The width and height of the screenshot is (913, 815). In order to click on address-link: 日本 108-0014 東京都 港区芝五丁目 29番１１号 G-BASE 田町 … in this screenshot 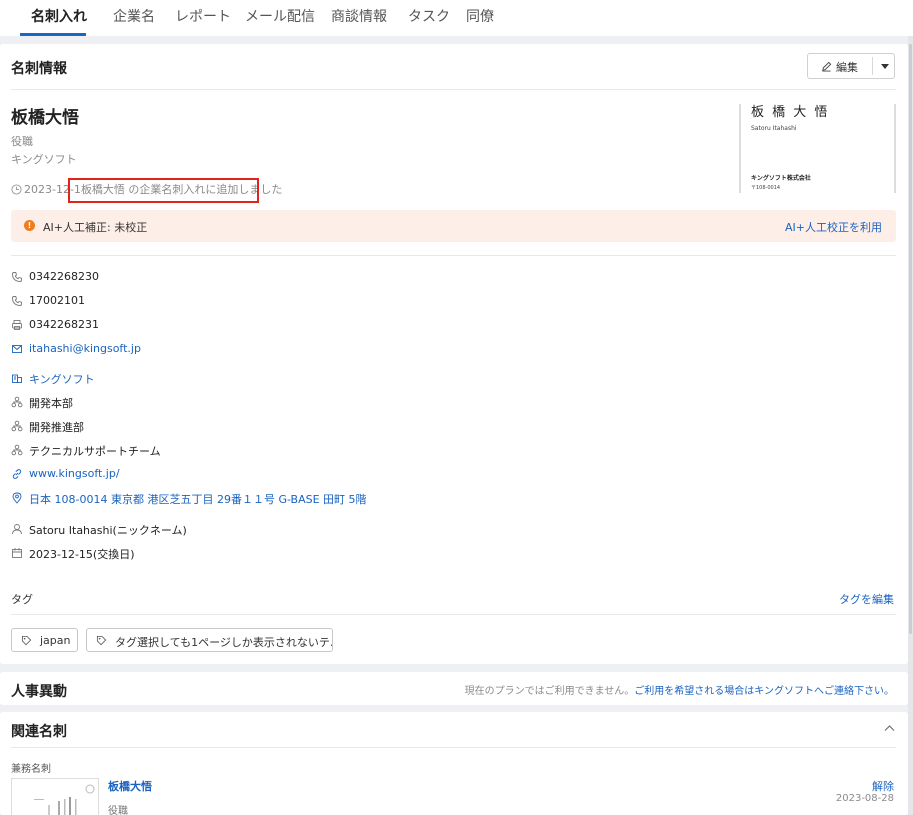, I will do `click(198, 499)`.